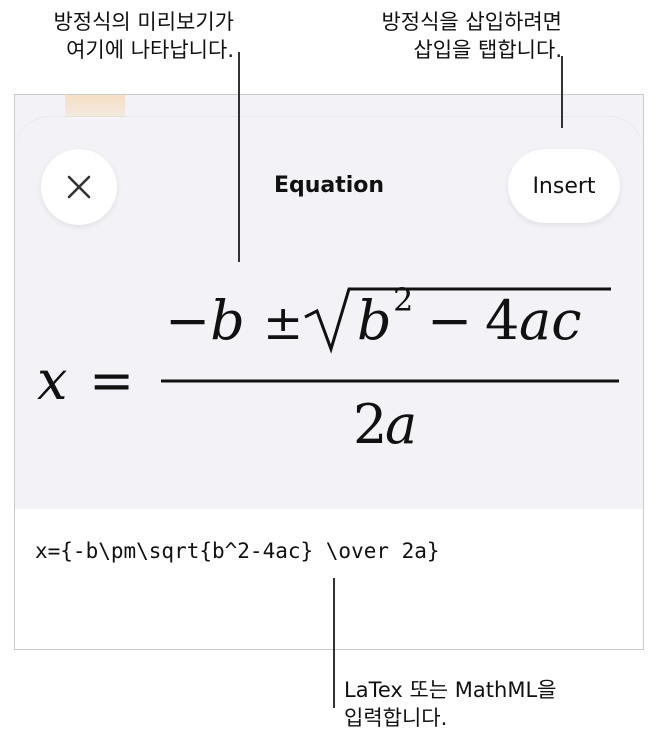  Describe the element at coordinates (550, 320) in the screenshot. I see `eq-num-ac: ac` at that location.